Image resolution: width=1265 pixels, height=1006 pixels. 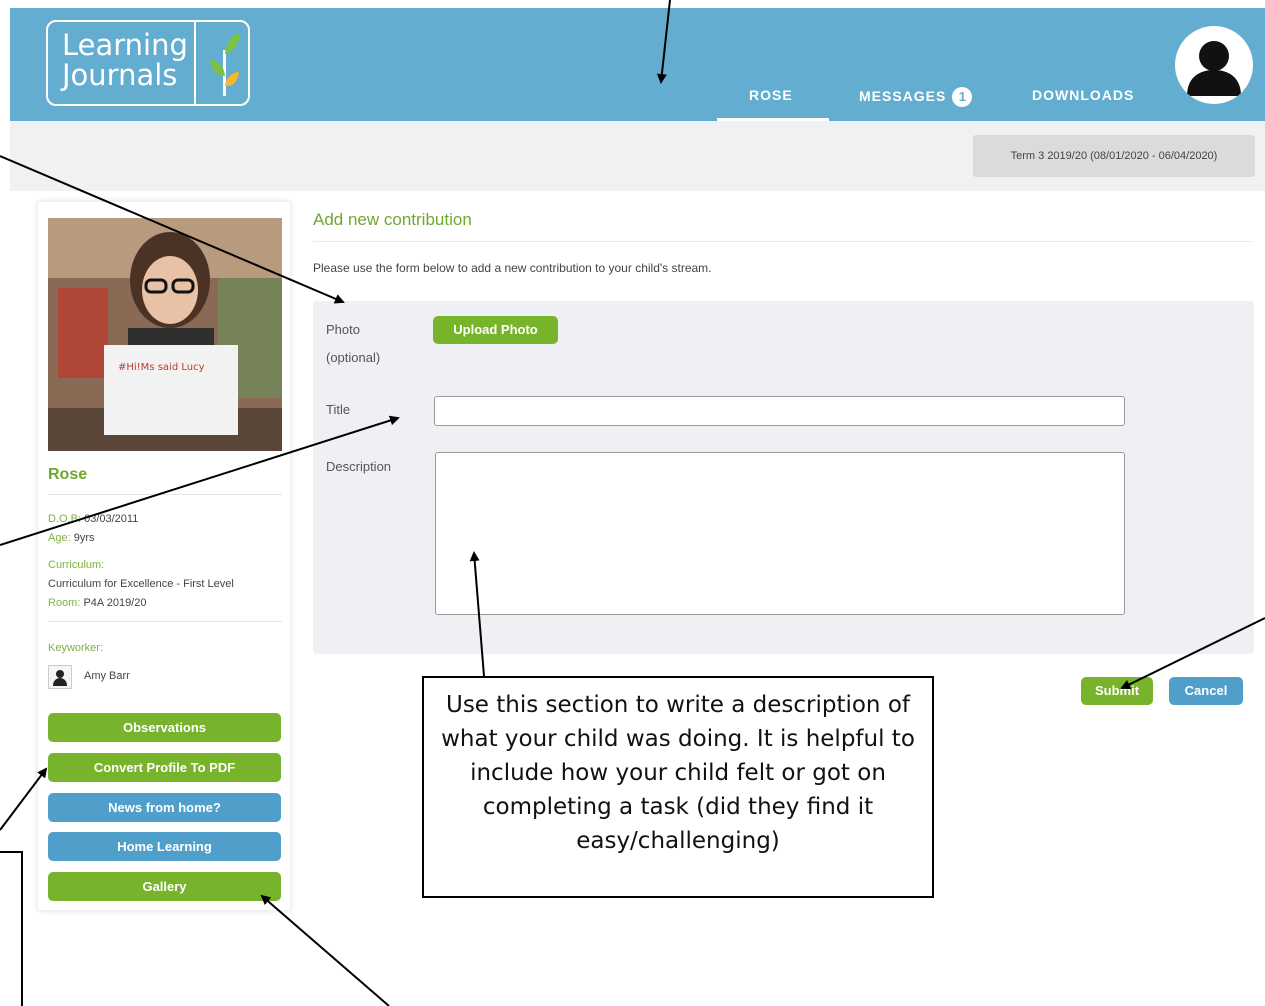 I want to click on term-selector: Term 3 2019/20 (08/01/2020 - 06/04/2020), so click(x=1114, y=156).